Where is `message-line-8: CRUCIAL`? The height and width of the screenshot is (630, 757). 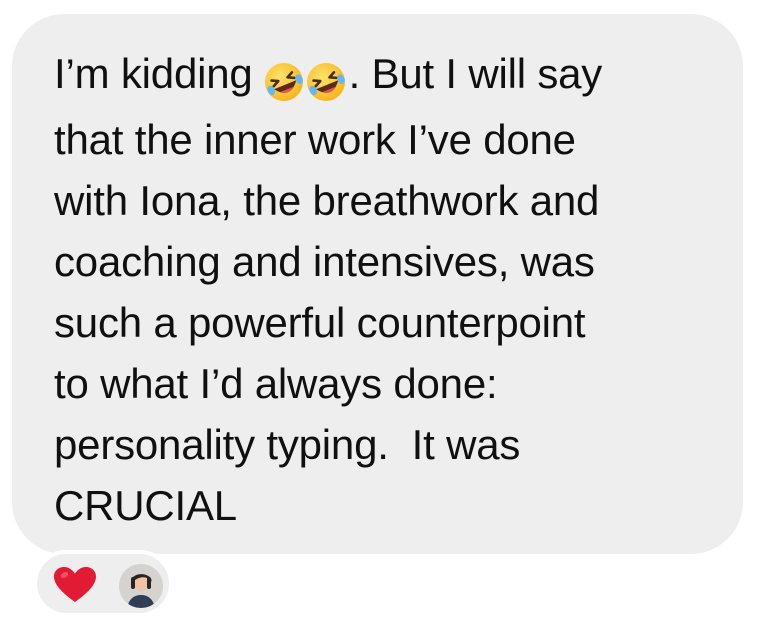
message-line-8: CRUCIAL is located at coordinates (145, 505).